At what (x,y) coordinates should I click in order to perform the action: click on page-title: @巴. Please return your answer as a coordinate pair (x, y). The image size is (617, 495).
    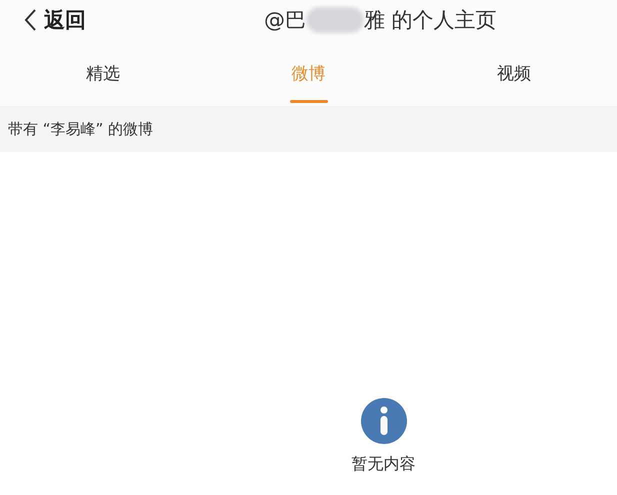
    Looking at the image, I should click on (285, 20).